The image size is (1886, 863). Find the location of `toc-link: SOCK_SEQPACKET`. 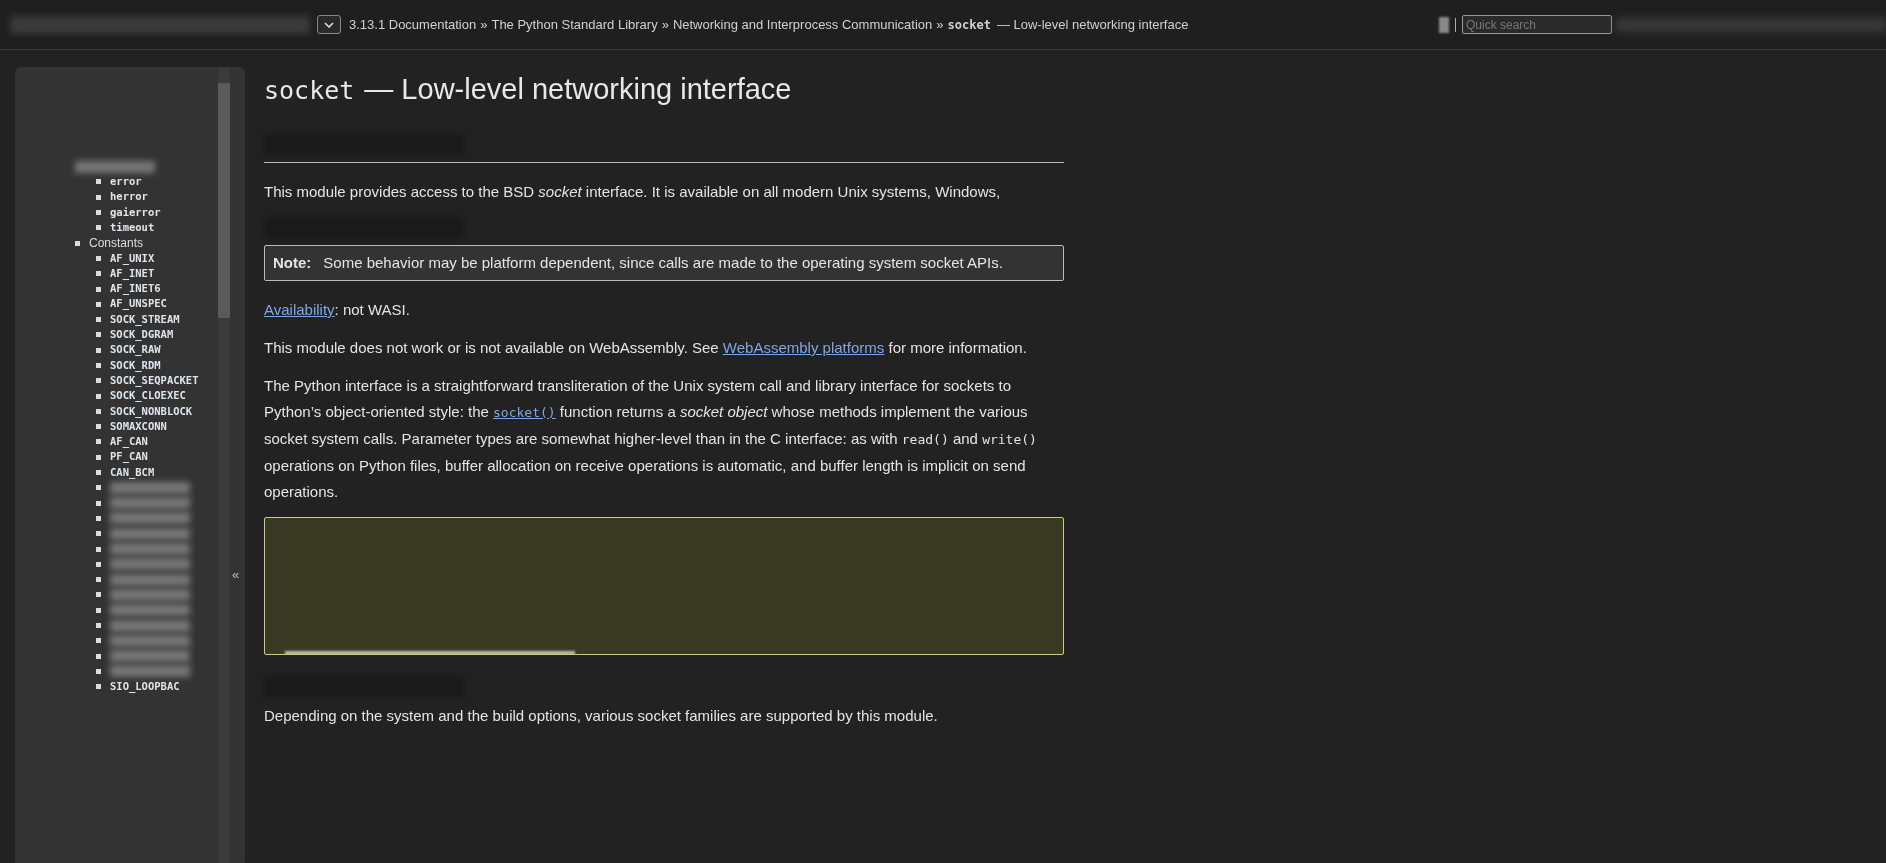

toc-link: SOCK_SEQPACKET is located at coordinates (154, 380).